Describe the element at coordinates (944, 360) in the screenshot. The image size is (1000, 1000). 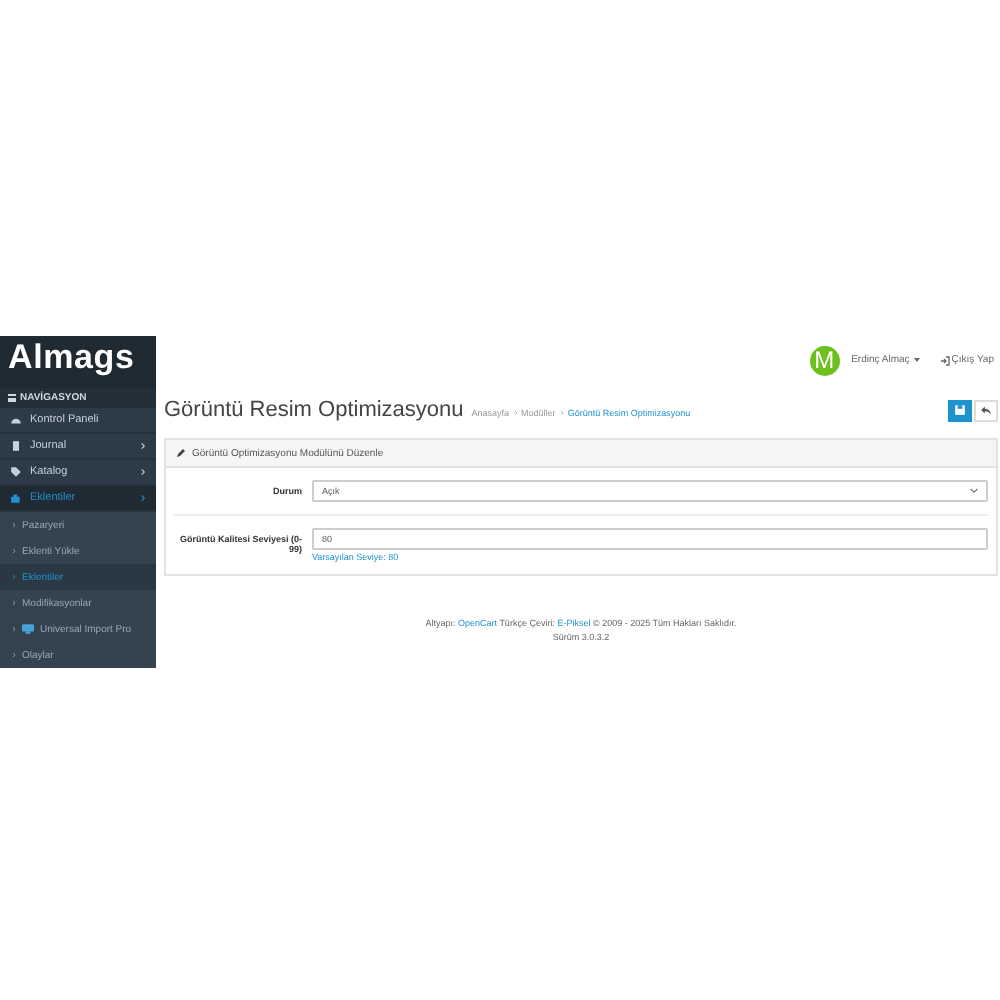
I see `sign-out-icon` at that location.